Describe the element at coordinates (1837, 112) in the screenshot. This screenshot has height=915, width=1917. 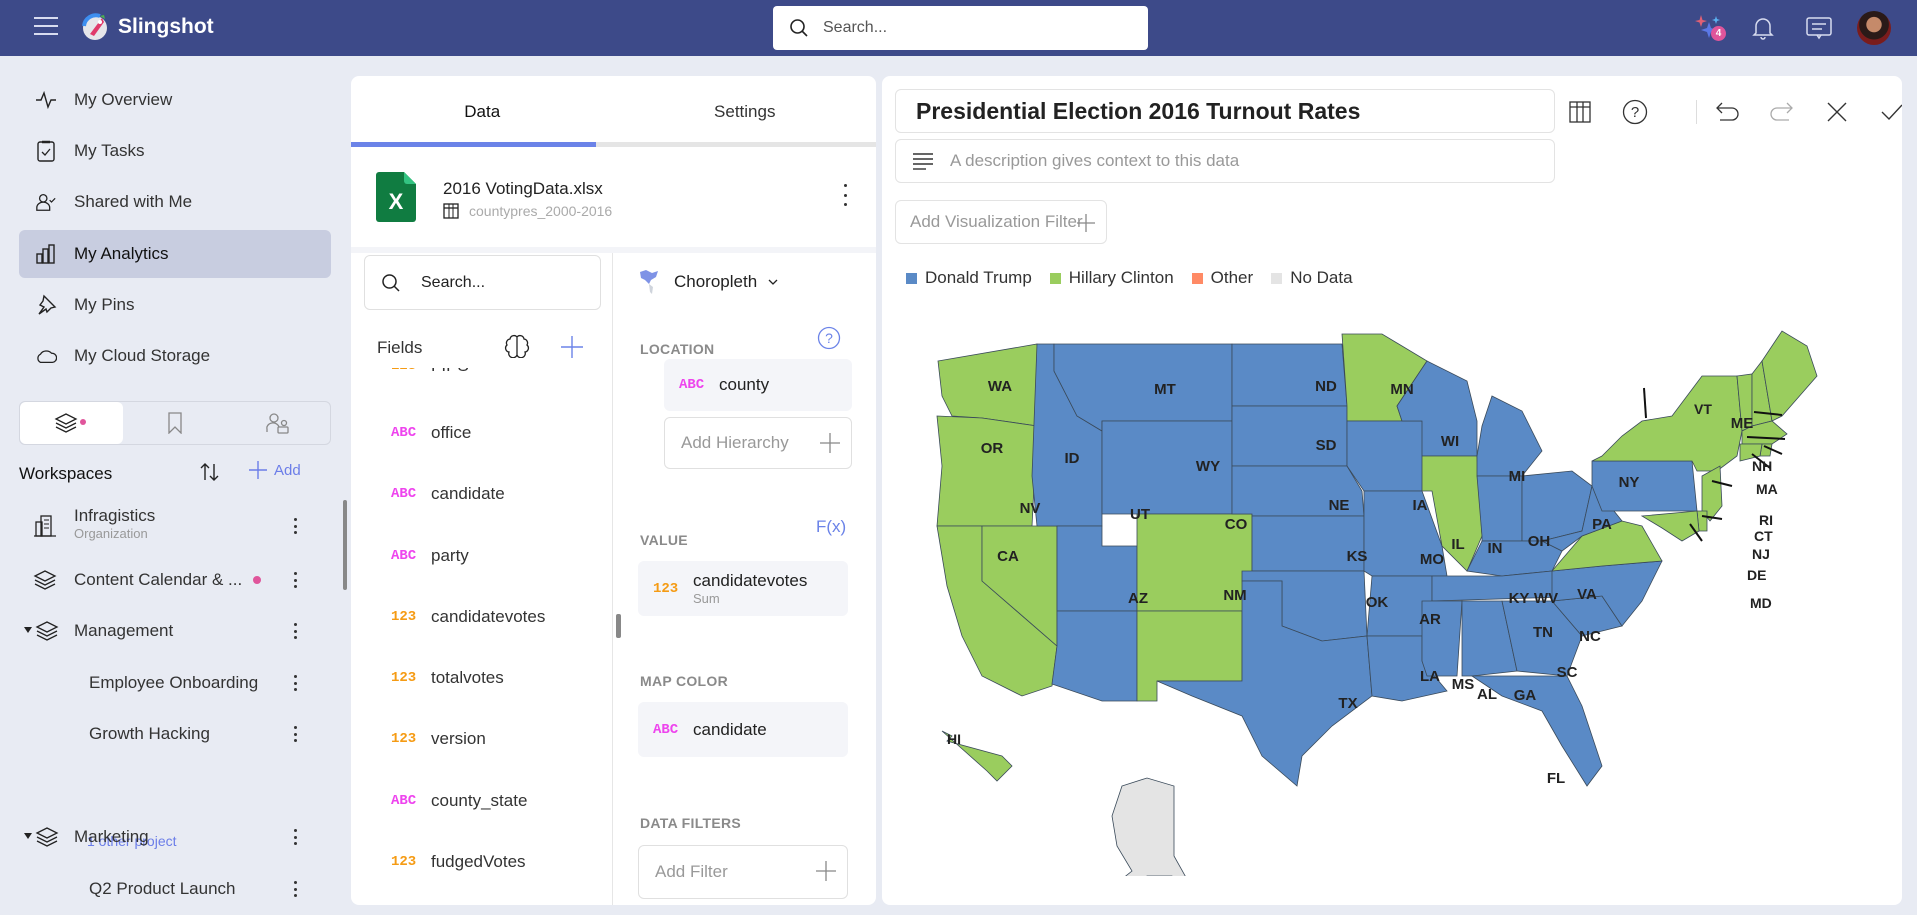
I see `close-button` at that location.